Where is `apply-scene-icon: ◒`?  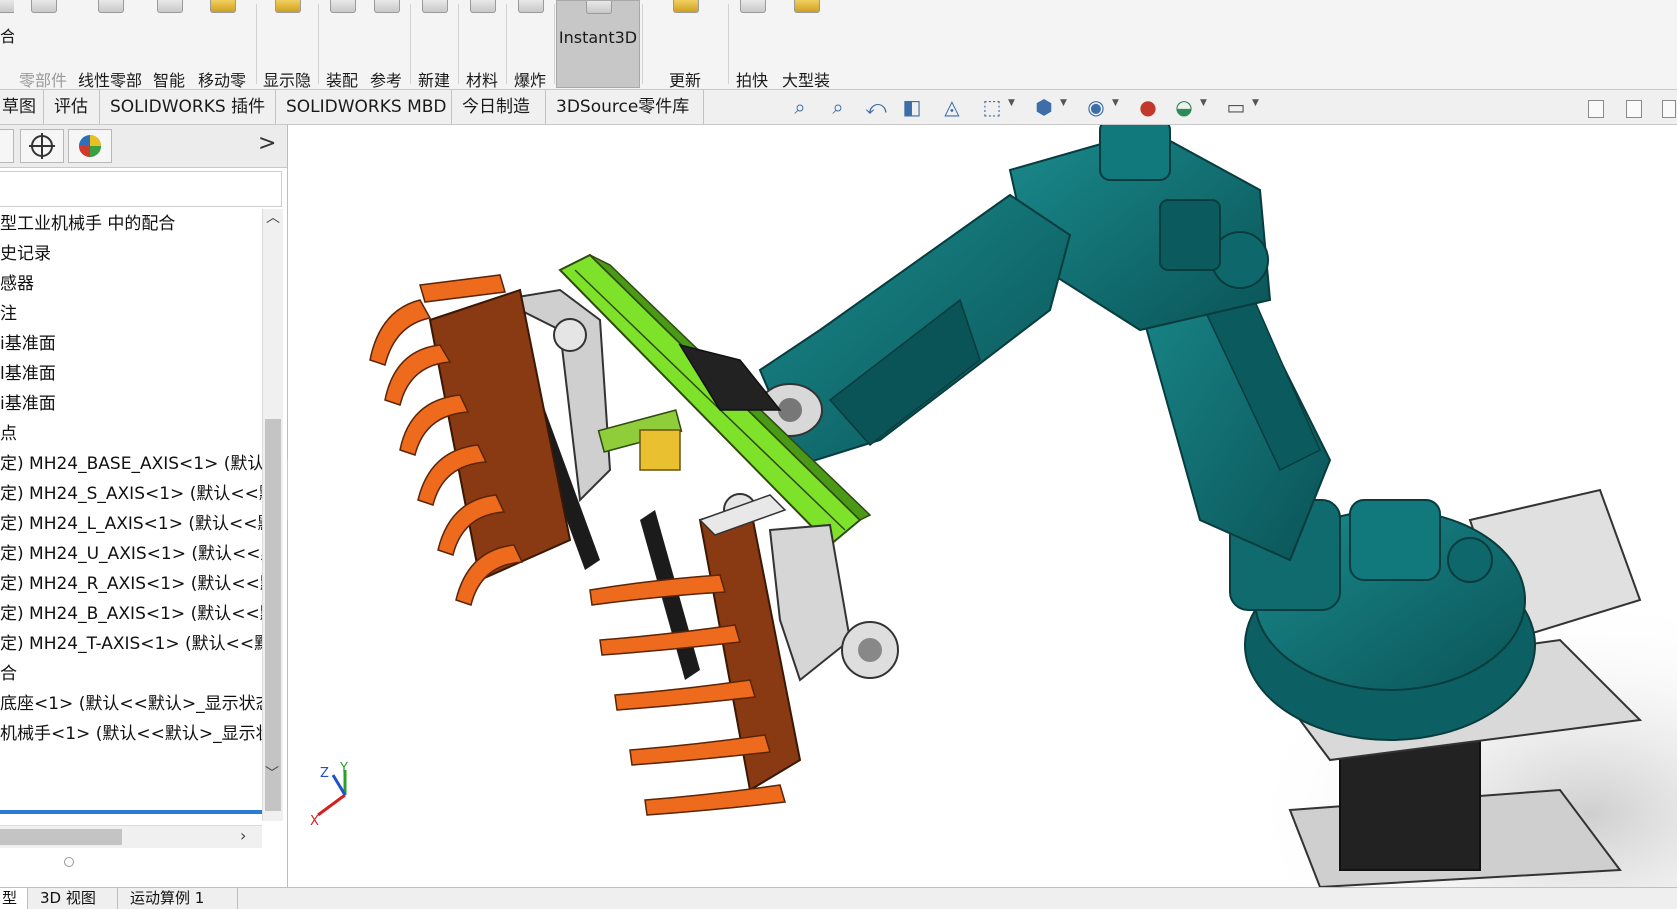 apply-scene-icon: ◒ is located at coordinates (1184, 107).